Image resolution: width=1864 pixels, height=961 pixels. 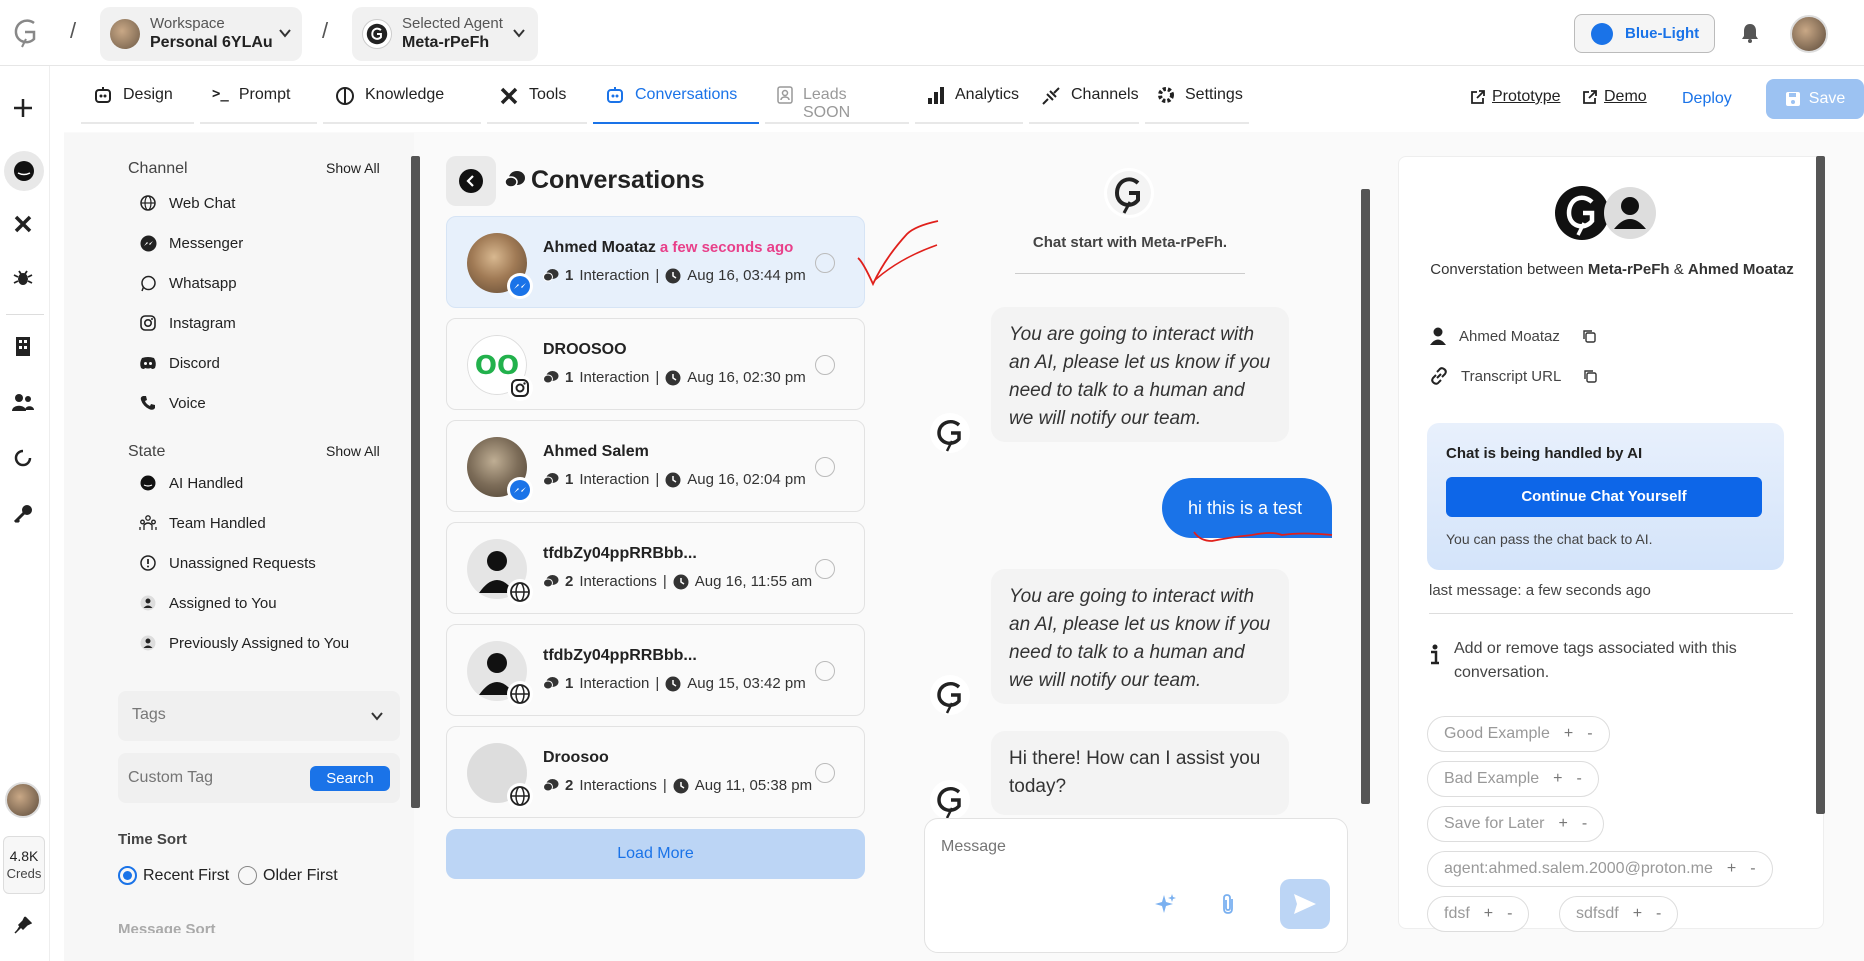 What do you see at coordinates (201, 34) in the screenshot?
I see `workspace-selector: Workspace Personal 6YLAu` at bounding box center [201, 34].